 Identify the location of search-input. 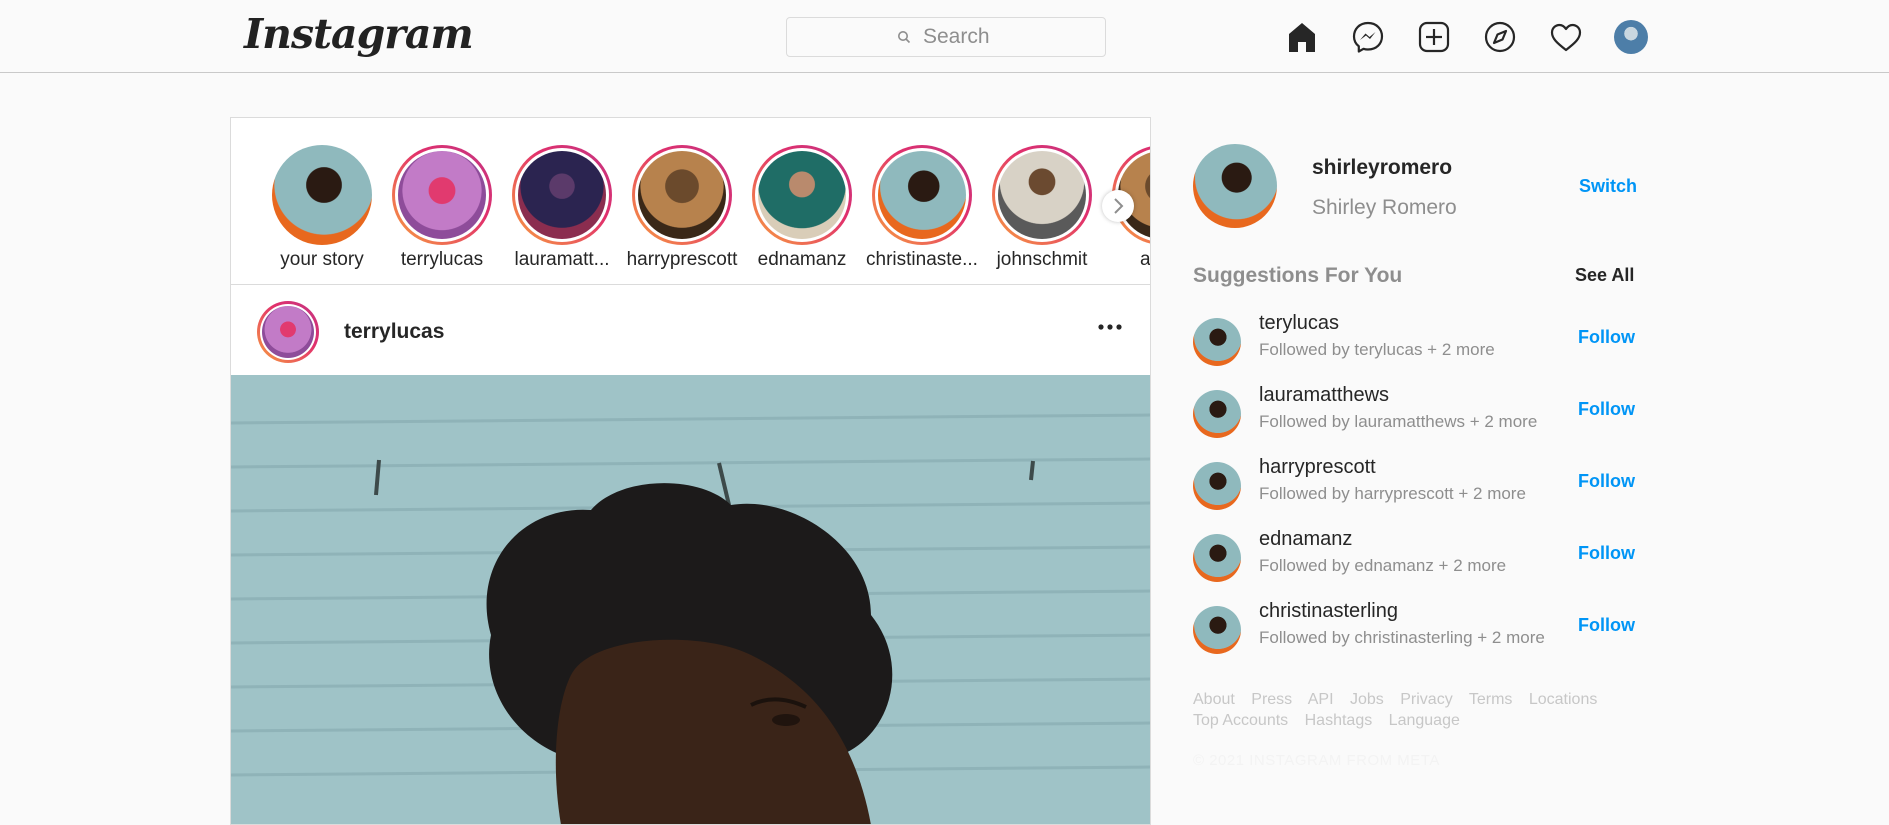
(958, 37).